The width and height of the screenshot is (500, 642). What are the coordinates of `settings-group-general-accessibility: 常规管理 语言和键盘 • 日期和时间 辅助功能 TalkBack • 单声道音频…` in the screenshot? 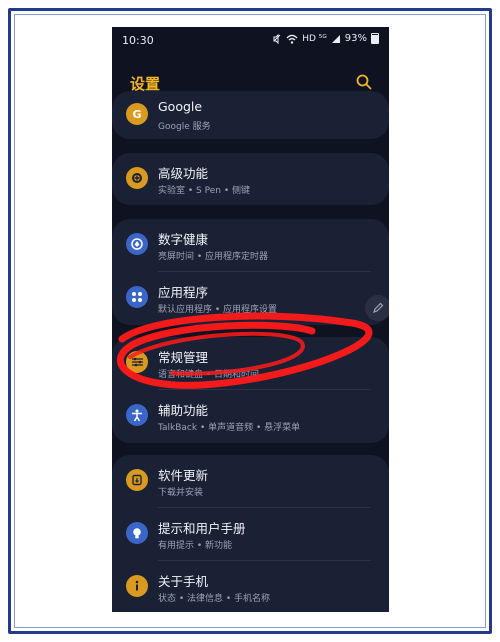 It's located at (250, 390).